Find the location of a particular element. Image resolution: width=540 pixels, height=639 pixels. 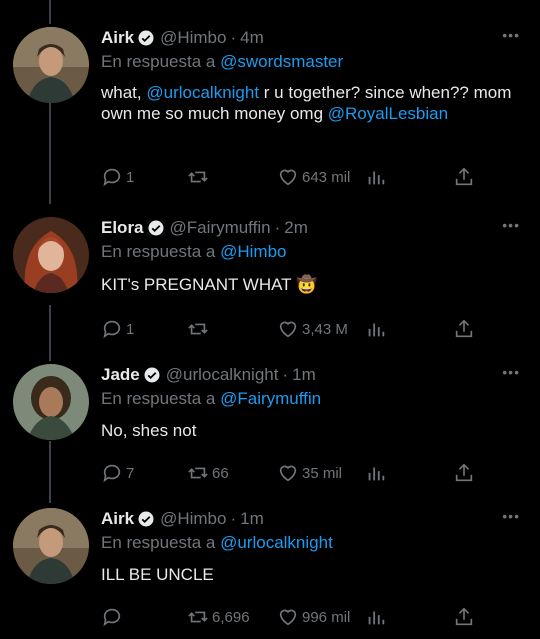

action-bar: 1 643 mil is located at coordinates (294, 177).